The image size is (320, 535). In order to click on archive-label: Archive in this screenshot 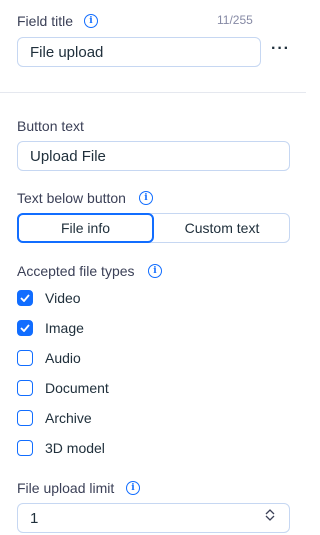, I will do `click(68, 418)`.